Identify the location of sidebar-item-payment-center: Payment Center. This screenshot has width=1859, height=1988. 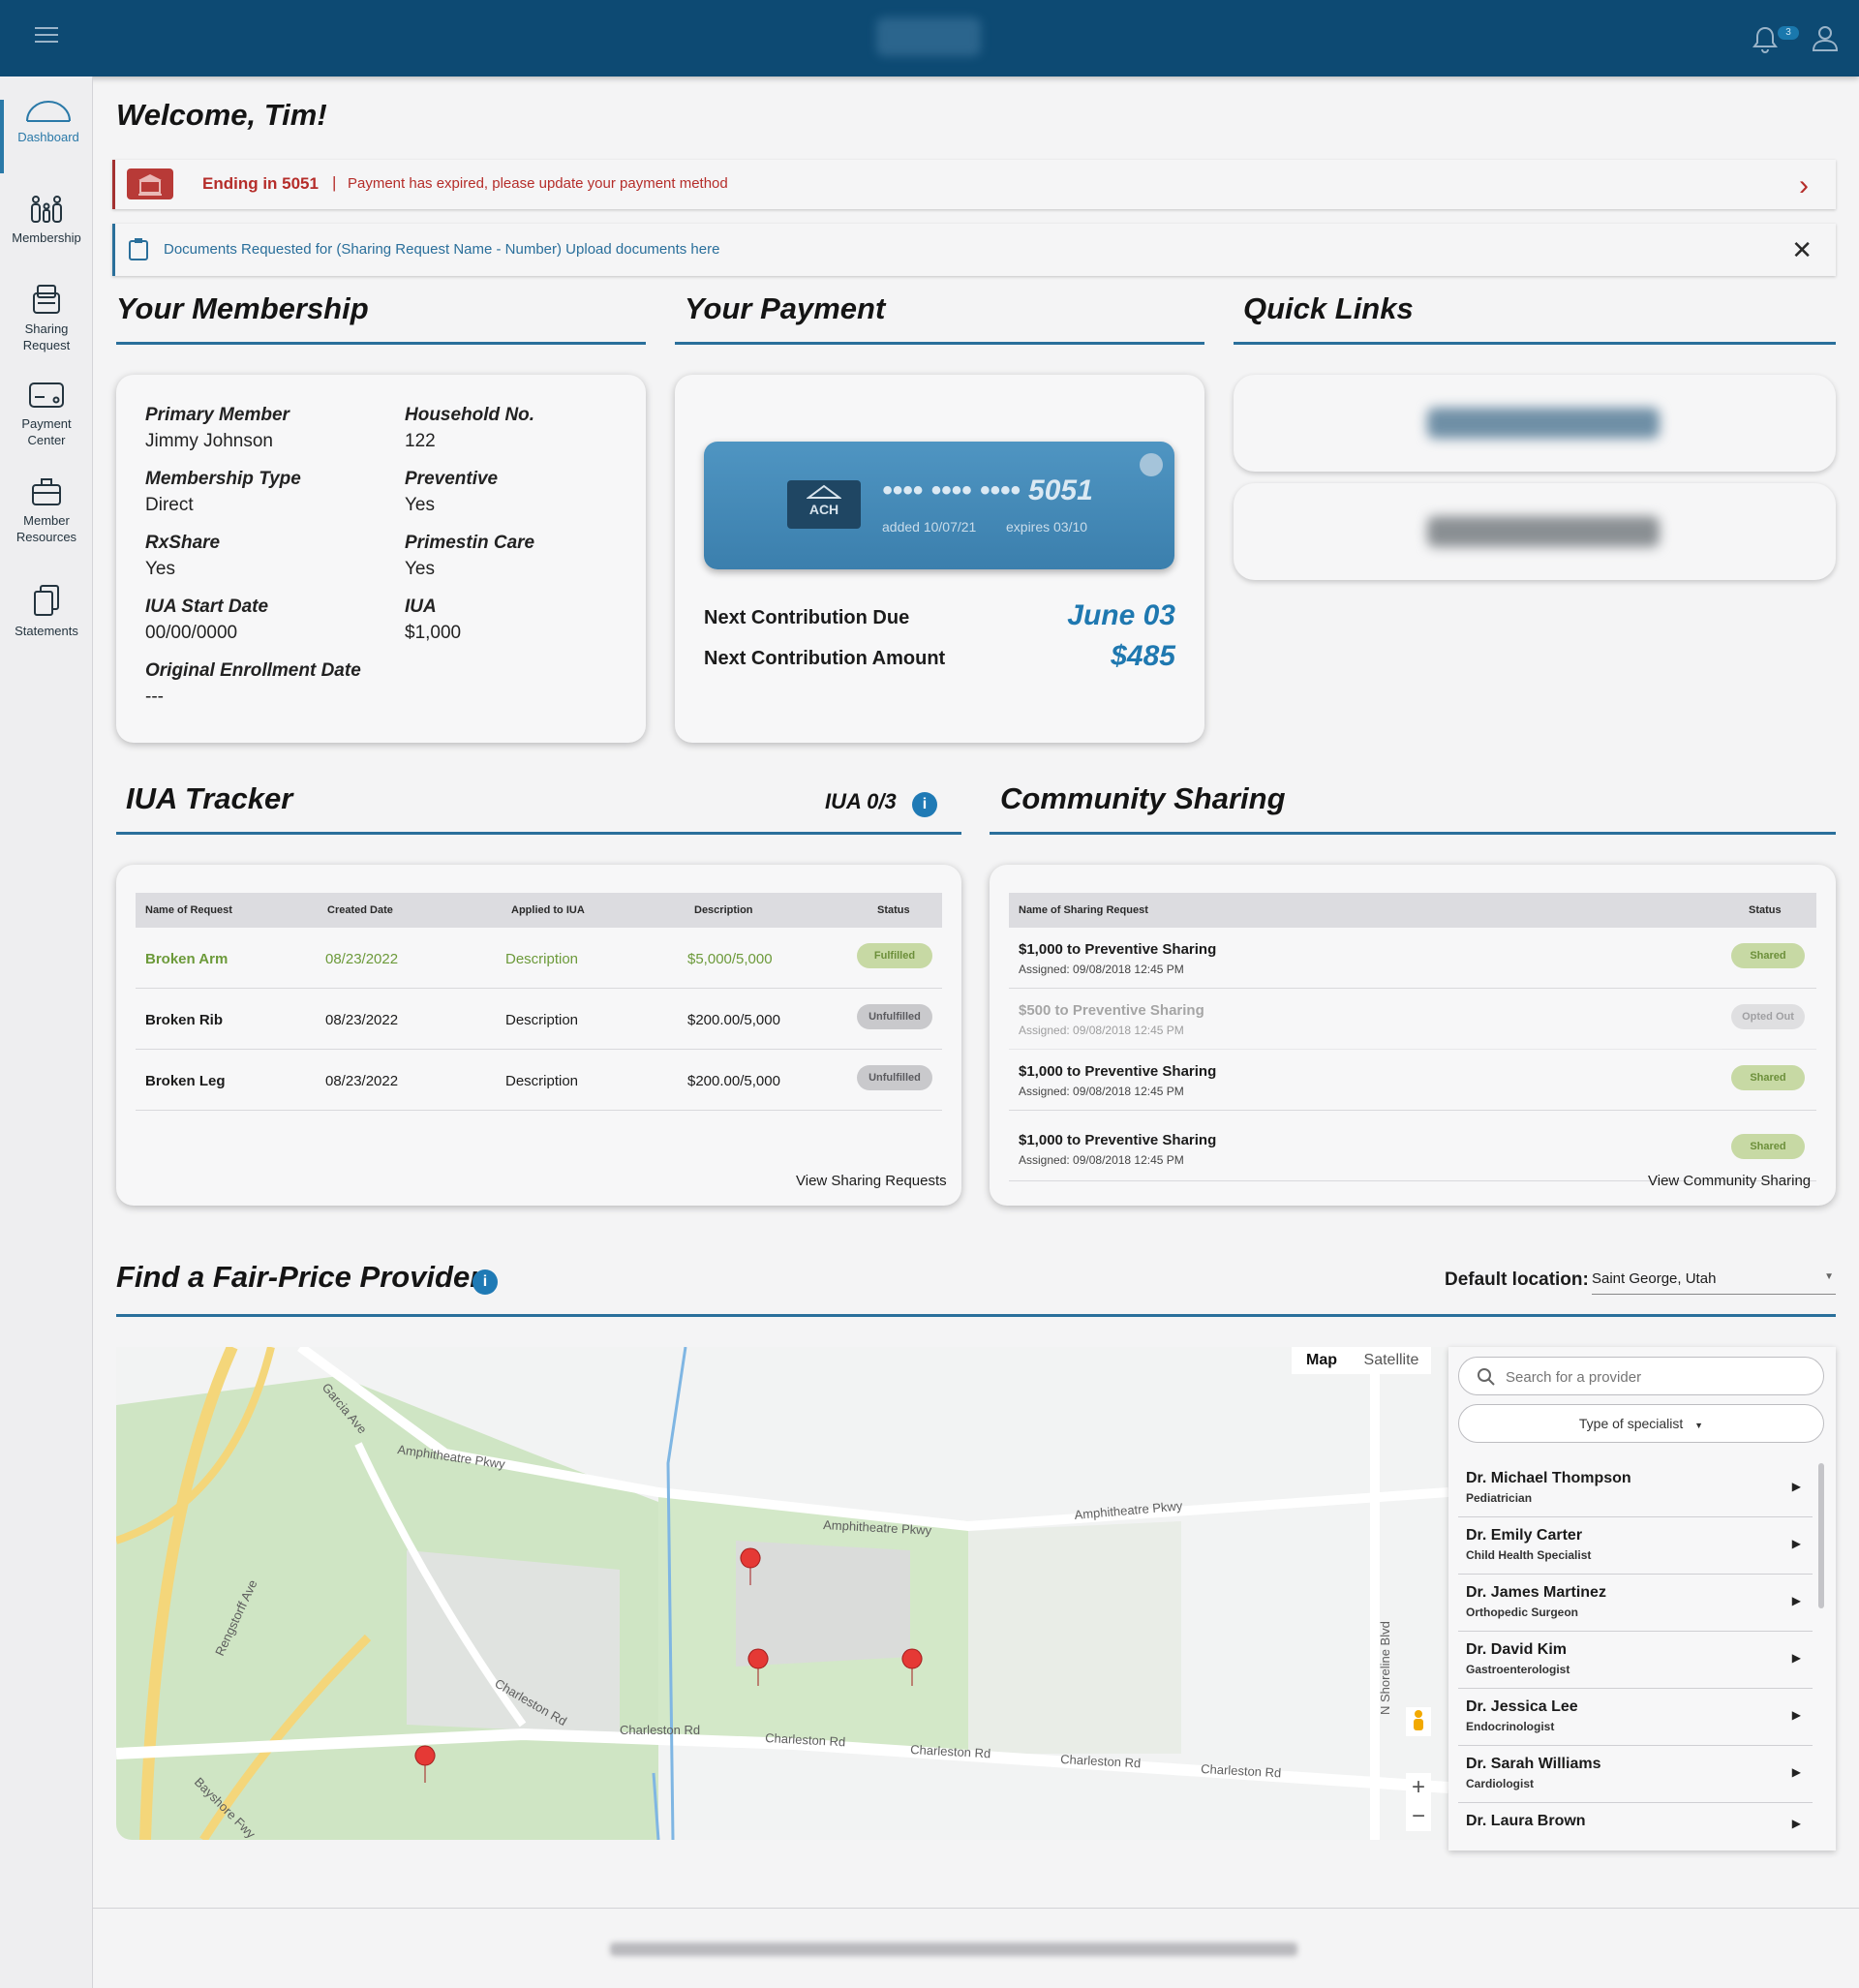
(46, 414).